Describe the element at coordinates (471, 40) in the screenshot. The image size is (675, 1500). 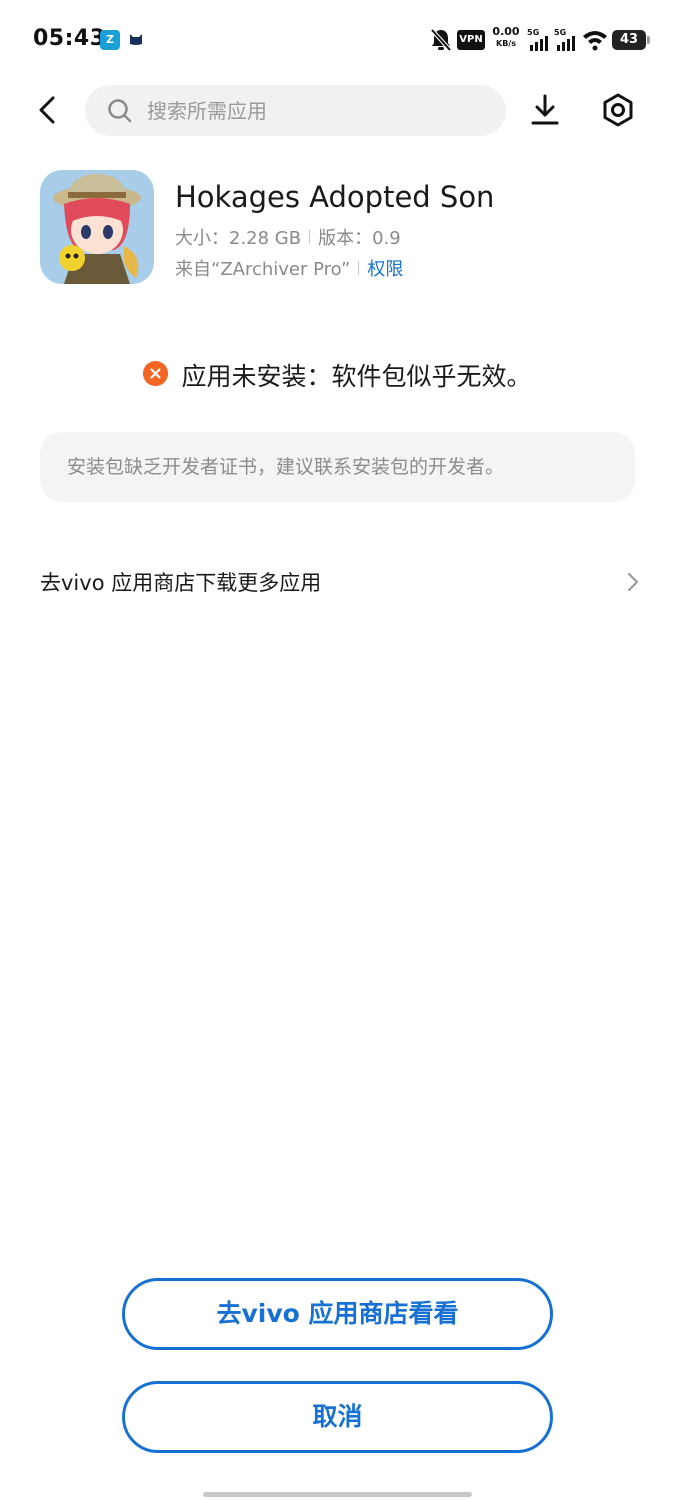
I see `vpn-icon: VPN` at that location.